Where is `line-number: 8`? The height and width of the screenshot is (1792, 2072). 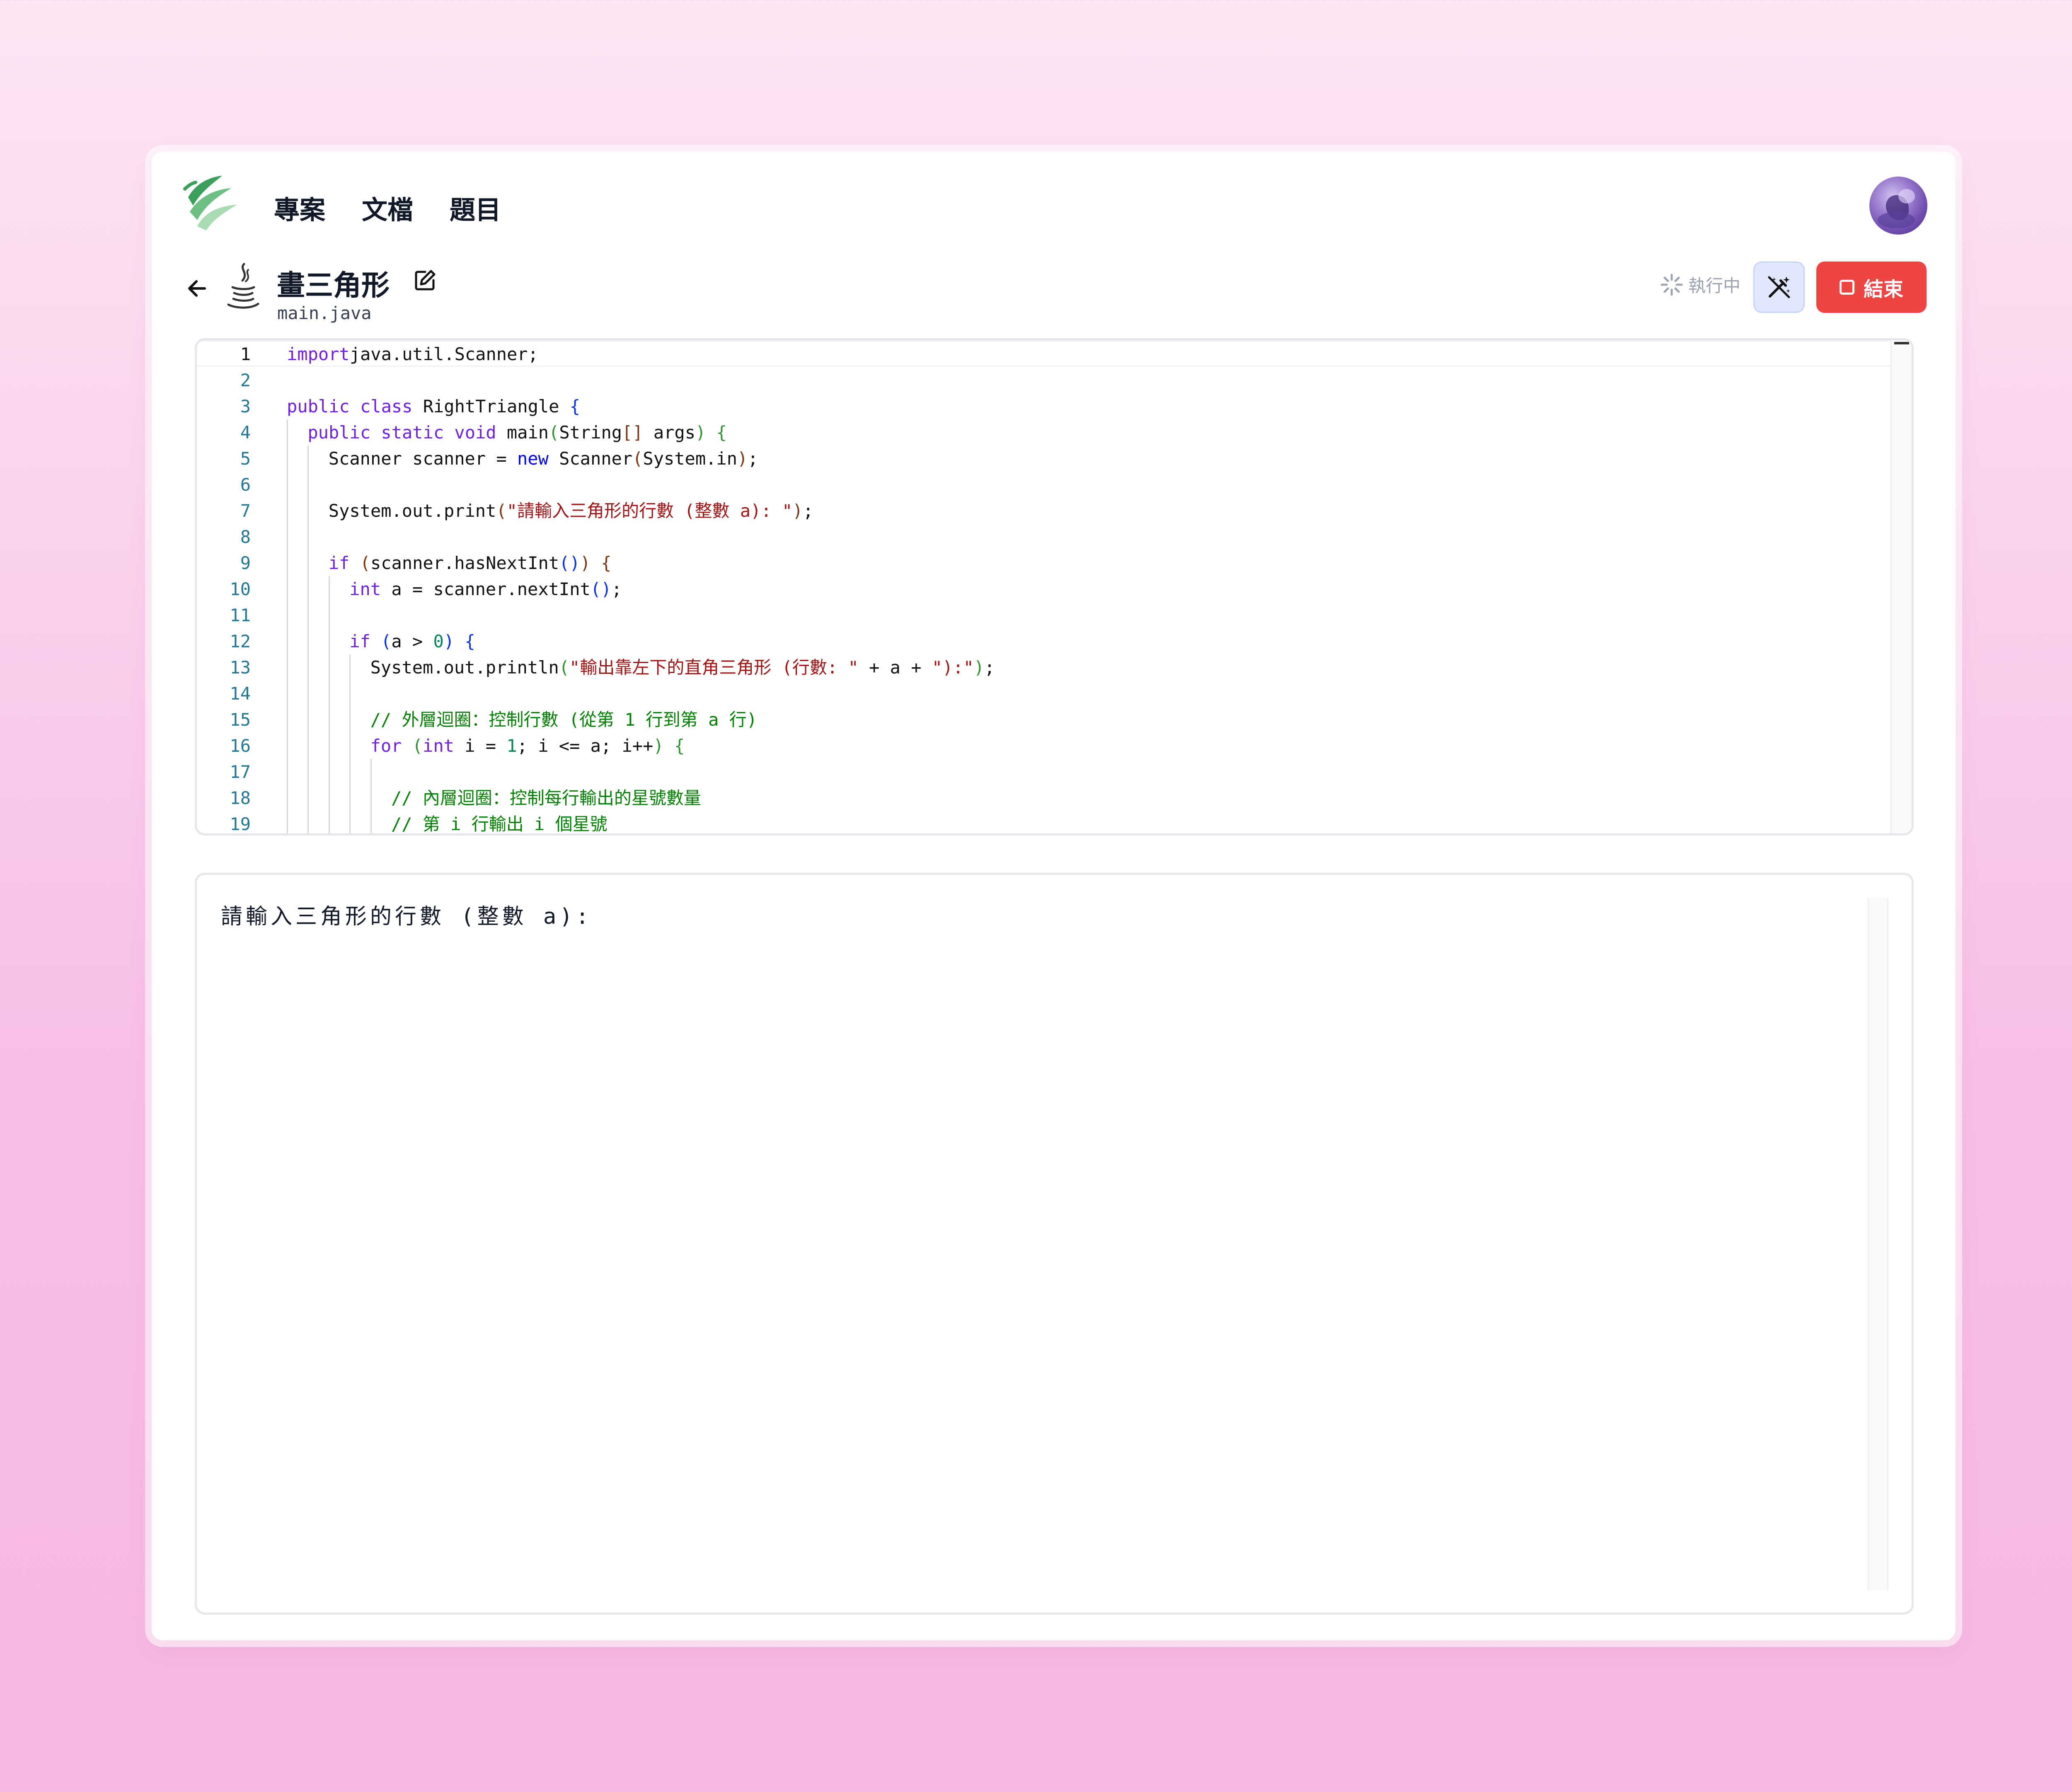
line-number: 8 is located at coordinates (245, 537).